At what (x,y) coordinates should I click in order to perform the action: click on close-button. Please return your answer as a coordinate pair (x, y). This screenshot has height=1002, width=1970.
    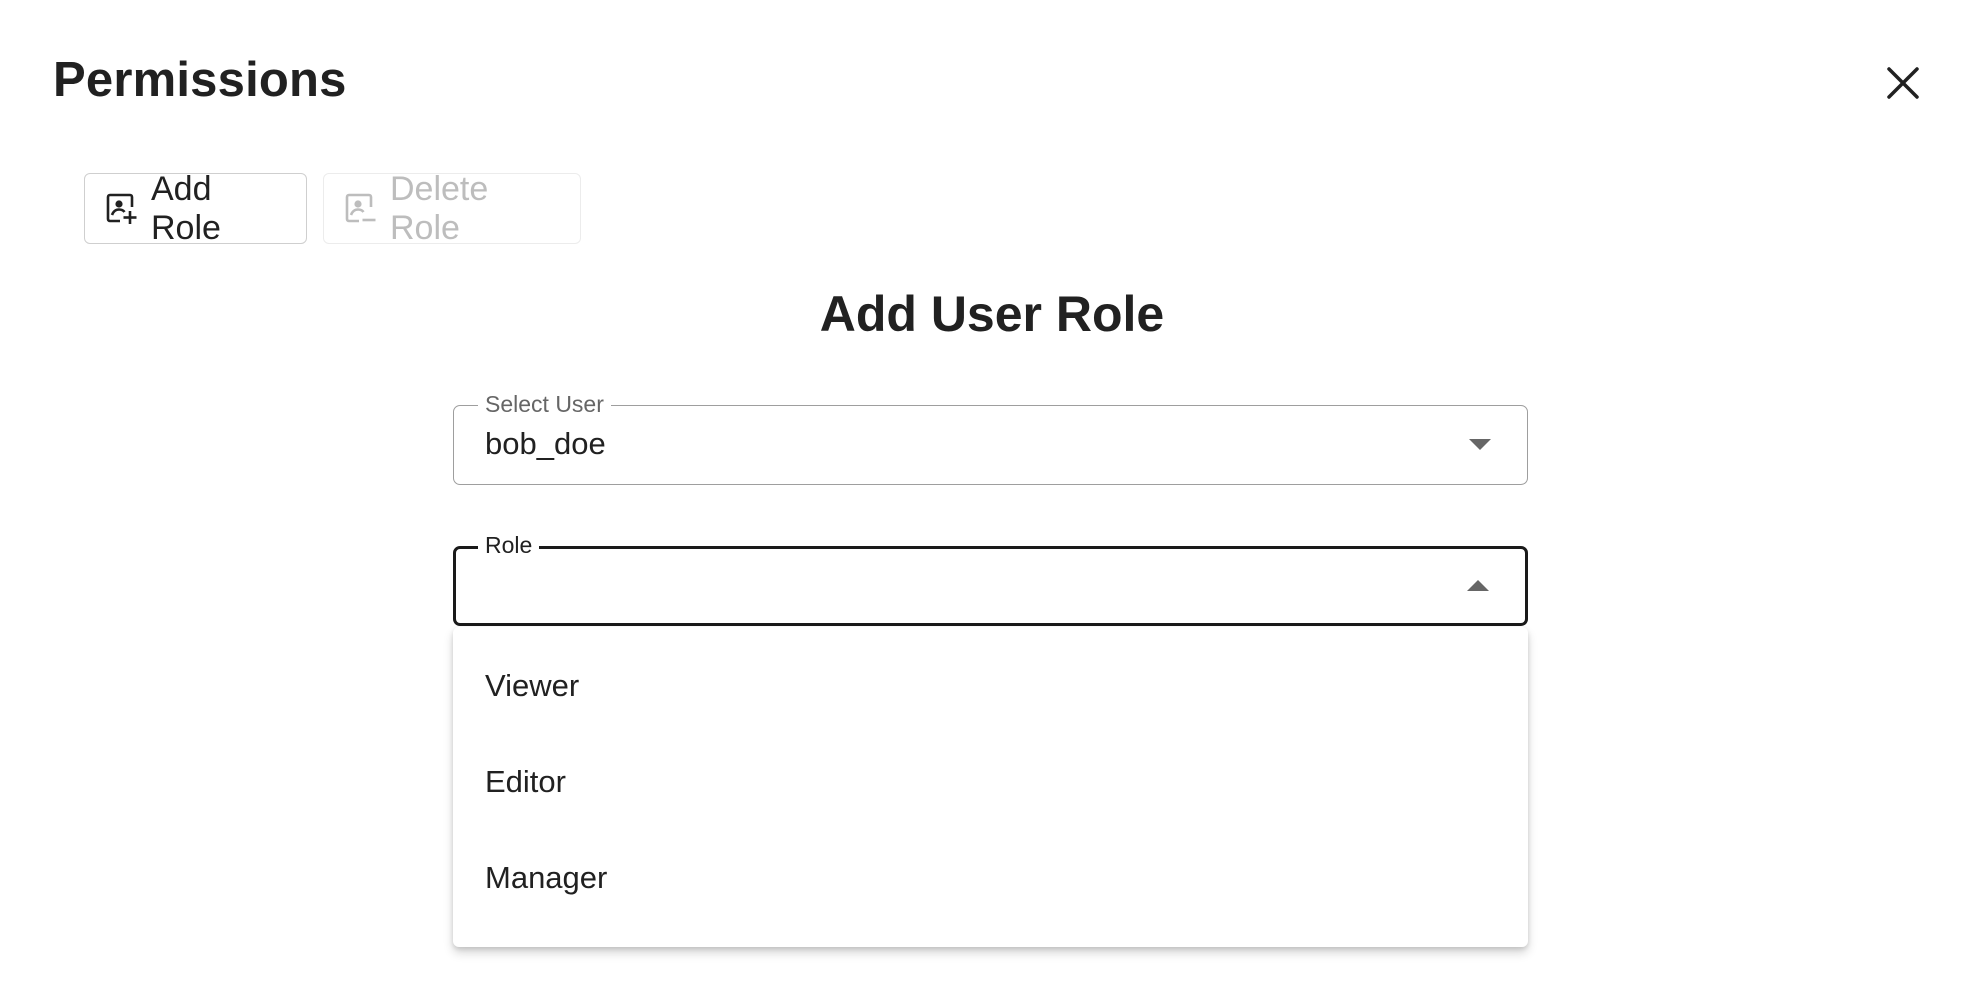
    Looking at the image, I should click on (1903, 83).